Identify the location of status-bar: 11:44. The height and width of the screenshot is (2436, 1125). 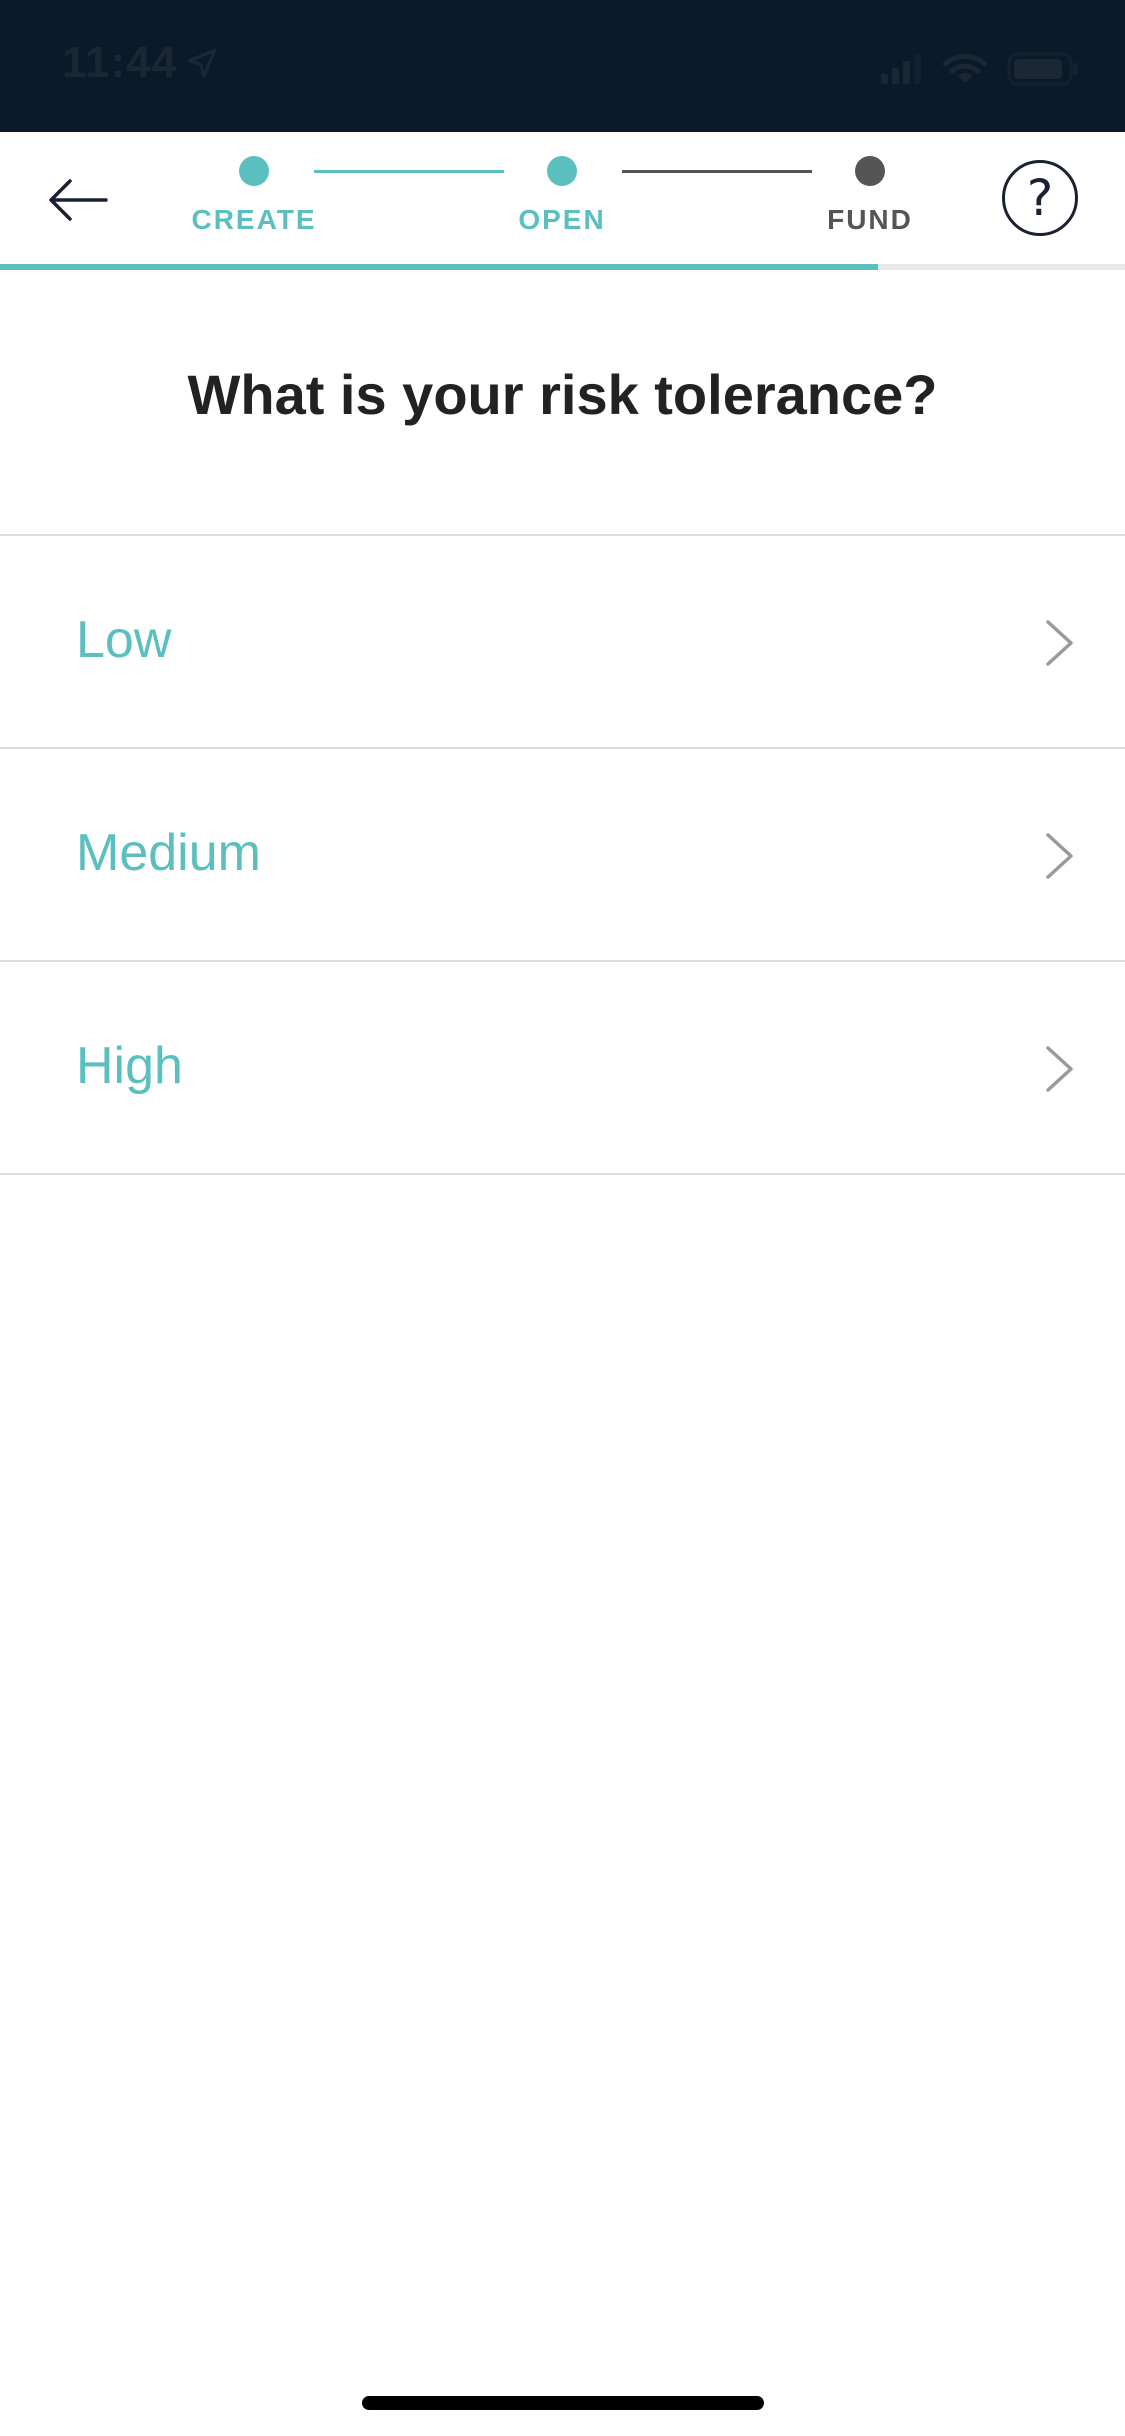
(562, 66).